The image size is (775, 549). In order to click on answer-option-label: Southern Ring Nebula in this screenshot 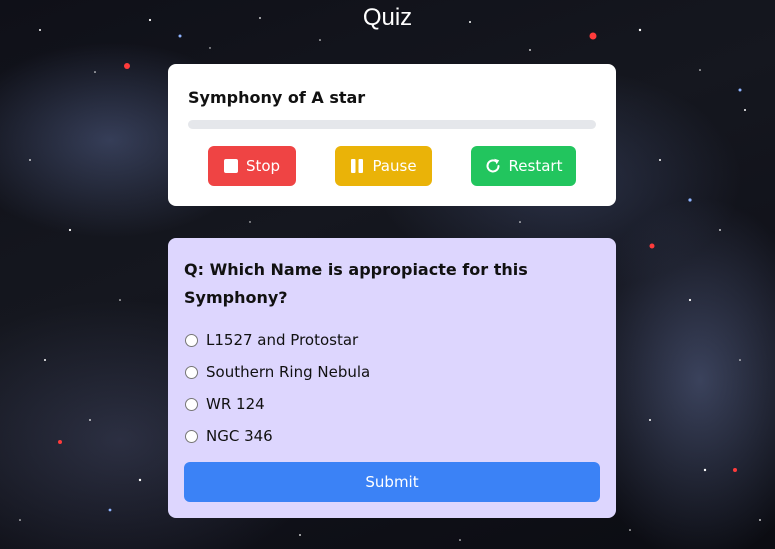, I will do `click(288, 372)`.